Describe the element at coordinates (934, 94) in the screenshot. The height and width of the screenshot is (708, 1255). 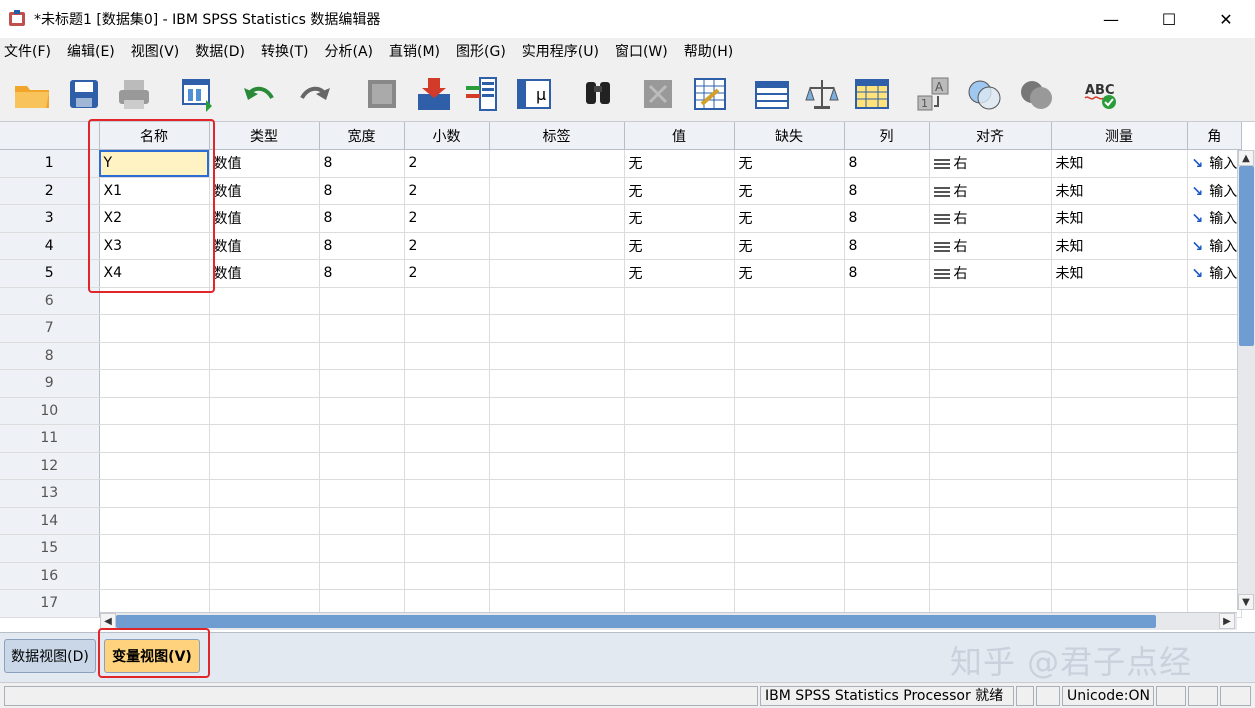
I see `use-sets-icon: A1` at that location.